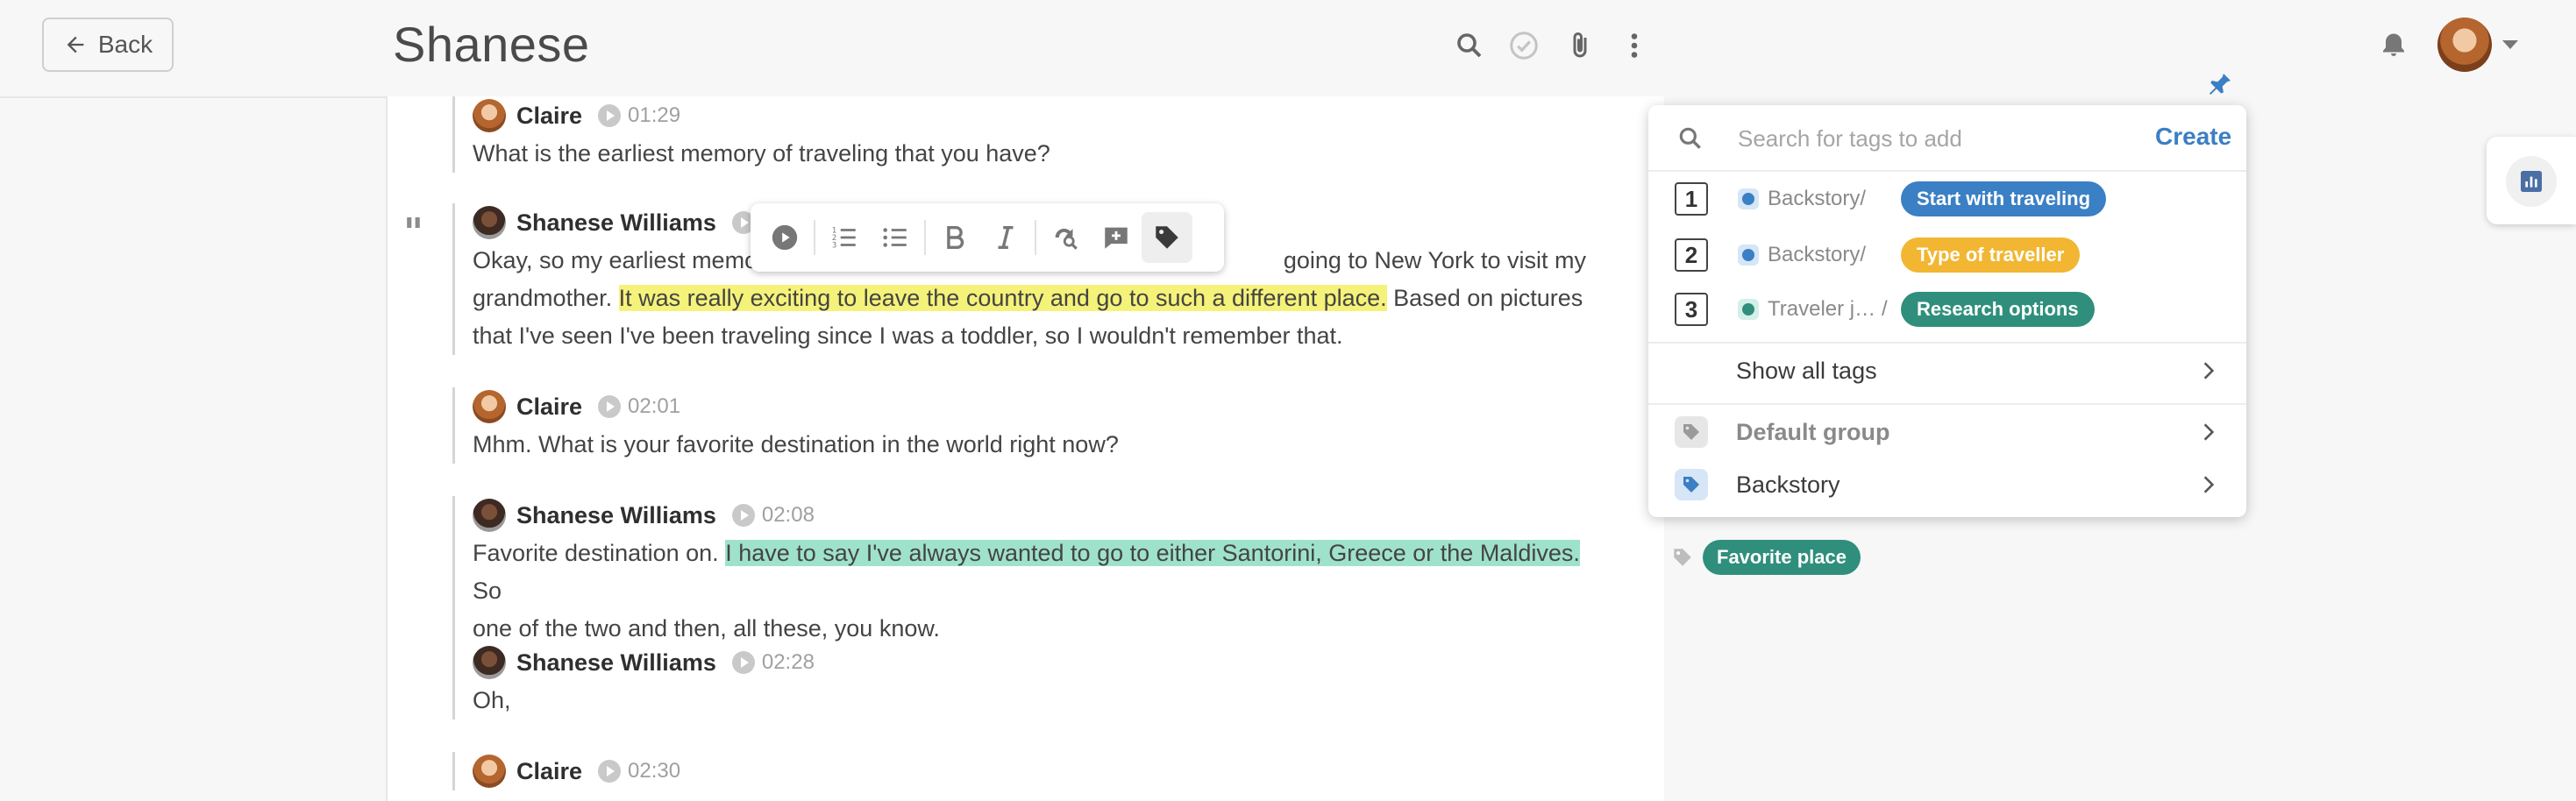 The image size is (2576, 801). I want to click on timestamp: 01:29, so click(639, 115).